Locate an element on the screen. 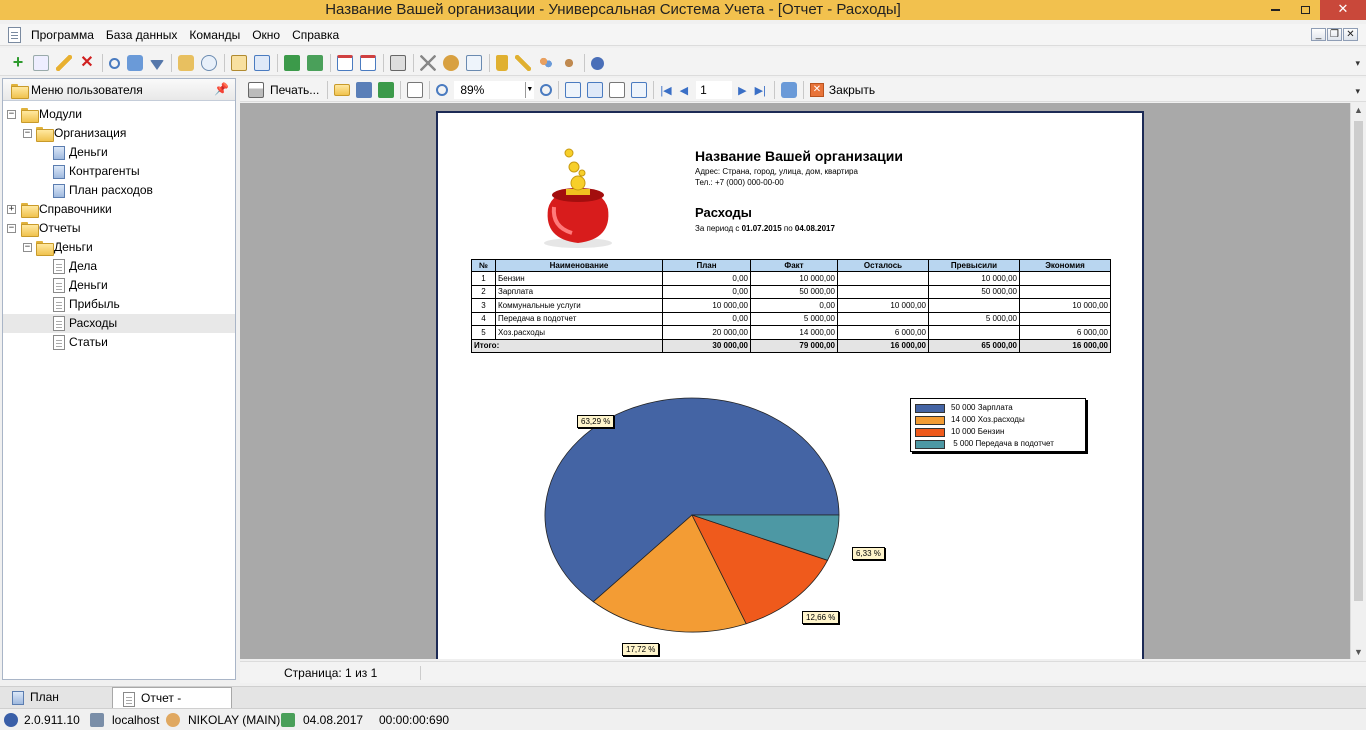  tree-item: − Отчеты is located at coordinates (119, 228).